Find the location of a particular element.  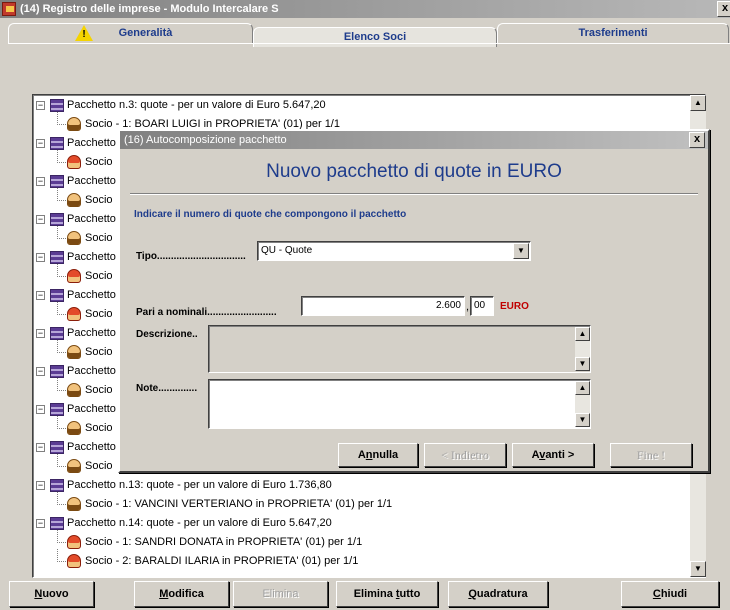

tipo-select: QU - Quote is located at coordinates (394, 251).